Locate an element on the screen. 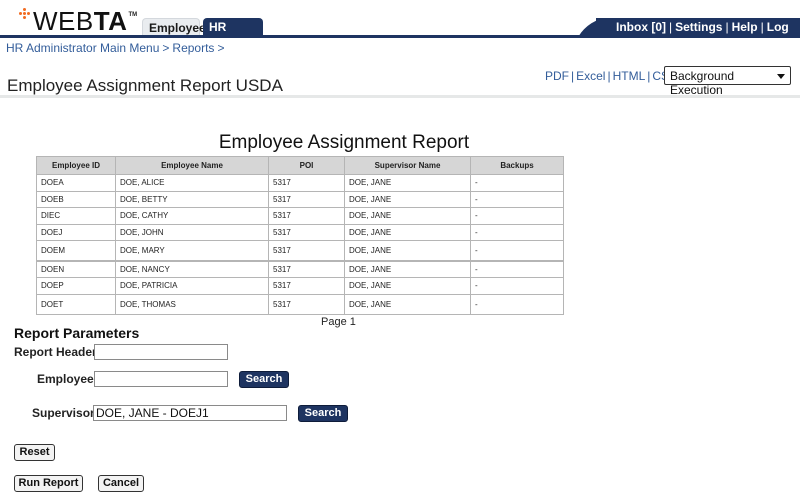 This screenshot has width=800, height=503. logo-trademark: TM is located at coordinates (133, 15).